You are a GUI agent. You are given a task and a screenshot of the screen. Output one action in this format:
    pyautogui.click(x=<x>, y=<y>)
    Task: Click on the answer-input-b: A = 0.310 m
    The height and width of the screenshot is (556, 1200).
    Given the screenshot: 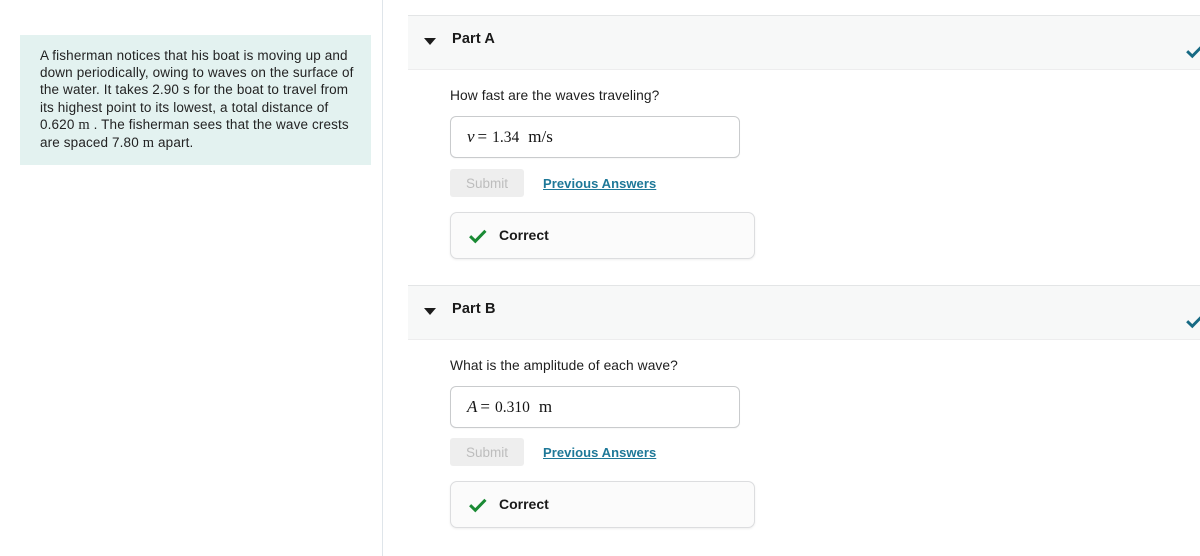 What is the action you would take?
    pyautogui.click(x=595, y=407)
    